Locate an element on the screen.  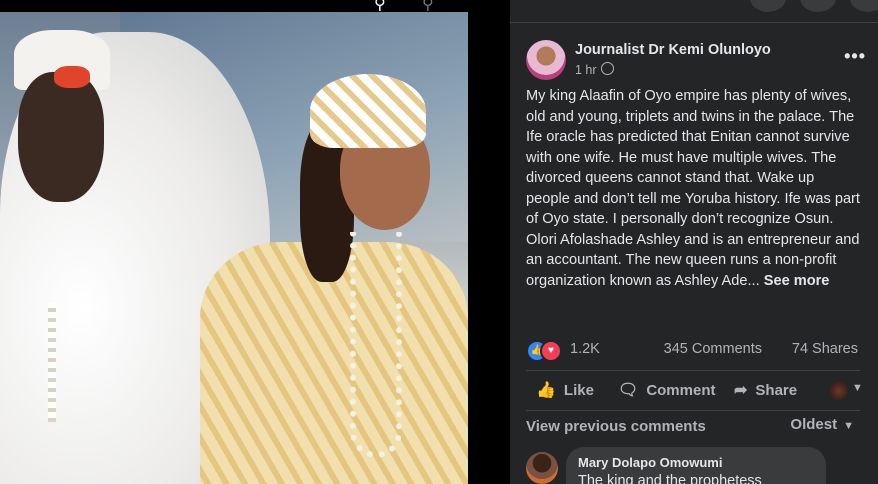
share-count: 74 Shares is located at coordinates (825, 349).